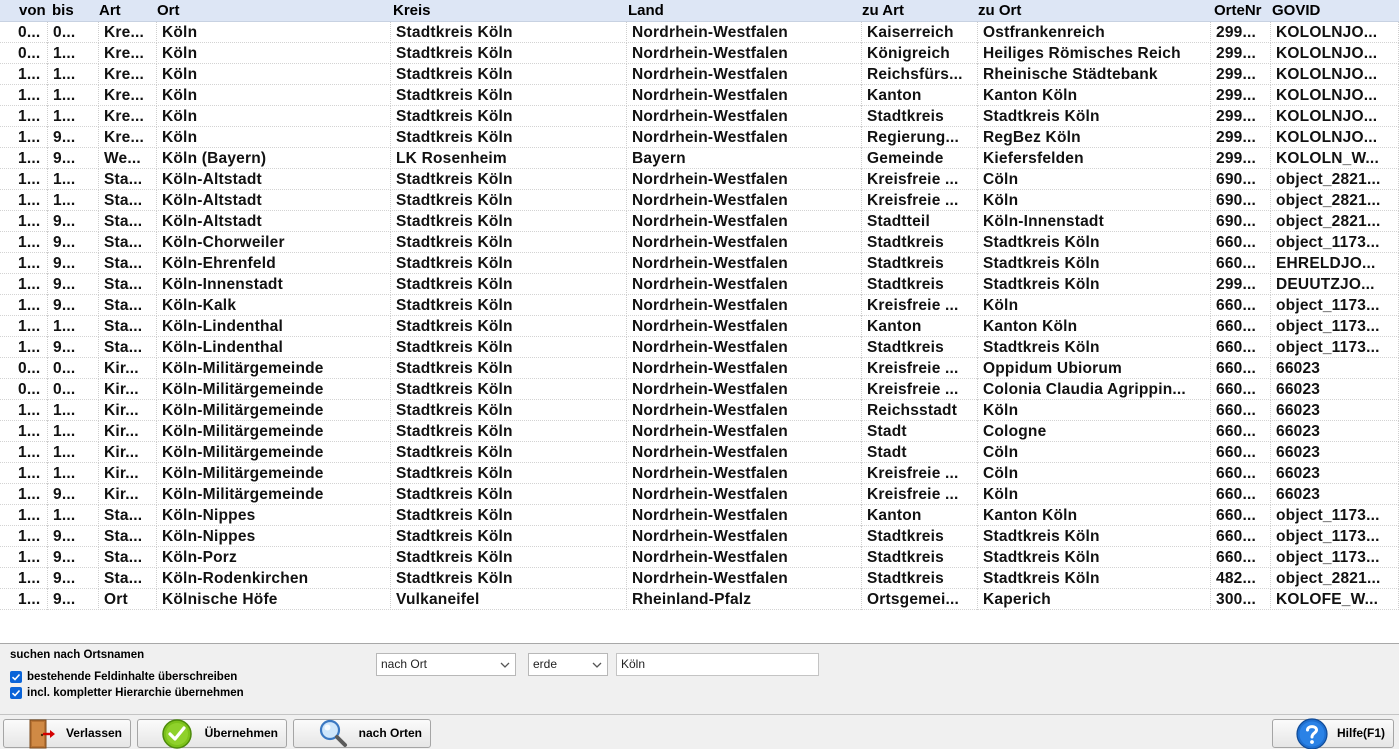 This screenshot has height=749, width=1399. Describe the element at coordinates (446, 664) in the screenshot. I see `search-mode-select: nach Ort` at that location.